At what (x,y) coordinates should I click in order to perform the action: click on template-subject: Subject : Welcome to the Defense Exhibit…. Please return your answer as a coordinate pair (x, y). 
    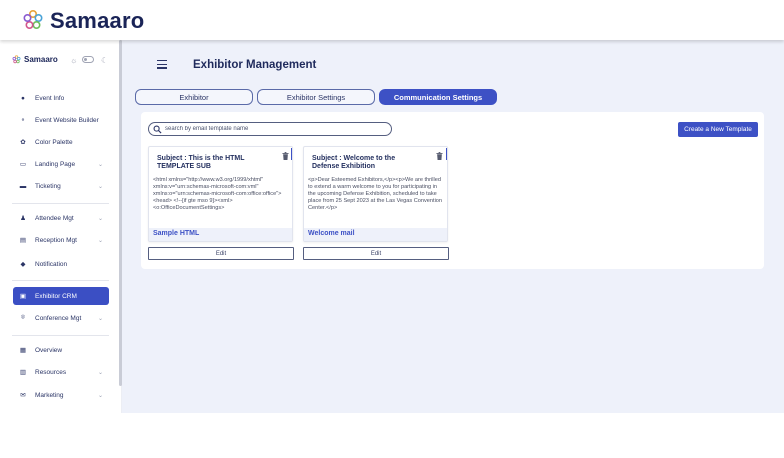
    Looking at the image, I should click on (354, 162).